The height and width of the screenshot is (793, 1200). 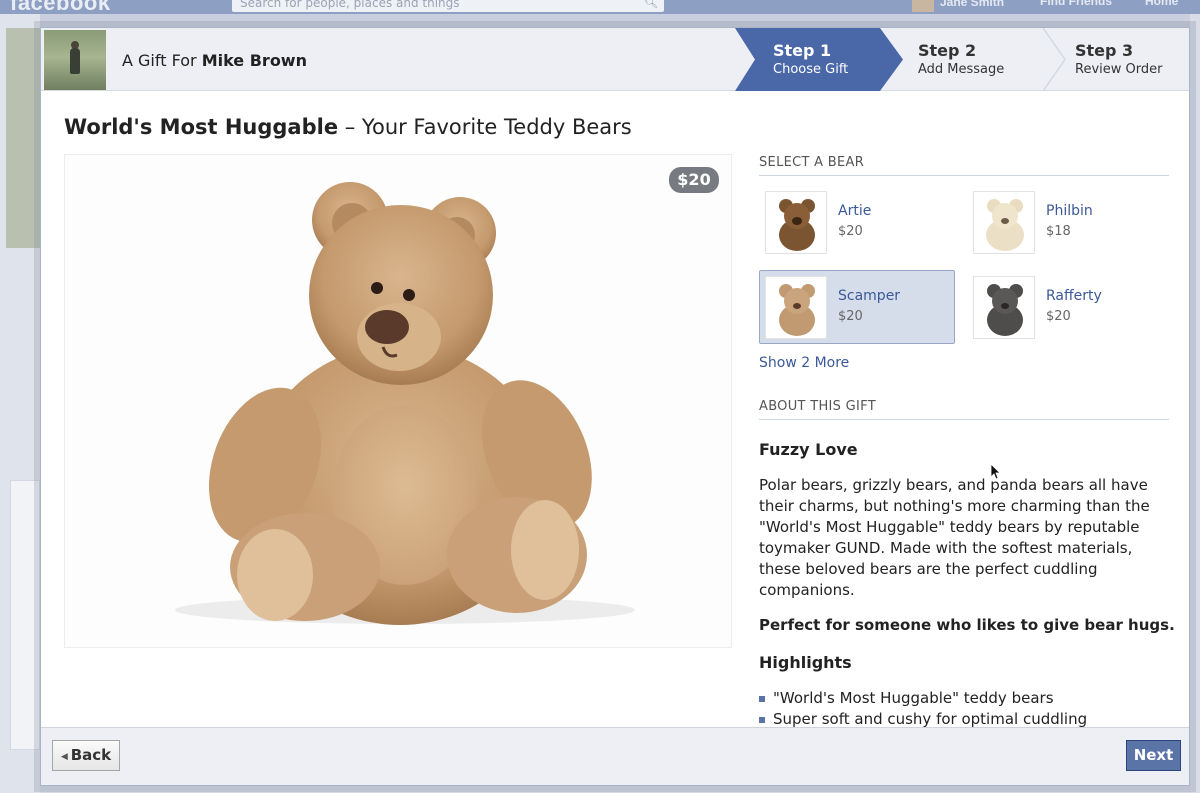 What do you see at coordinates (651, 4) in the screenshot?
I see `search-icon: 🔍︎` at bounding box center [651, 4].